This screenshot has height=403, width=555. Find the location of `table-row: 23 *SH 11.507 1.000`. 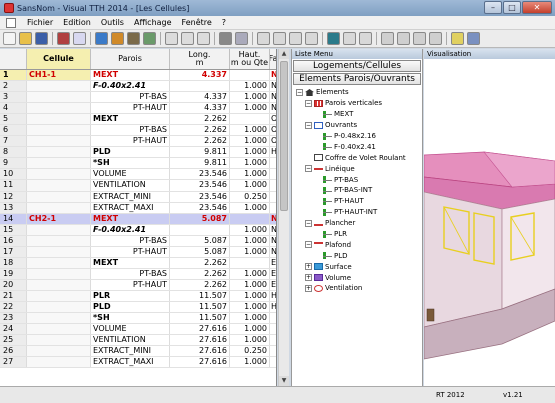

table-row: 23 *SH 11.507 1.000 is located at coordinates (138, 319).